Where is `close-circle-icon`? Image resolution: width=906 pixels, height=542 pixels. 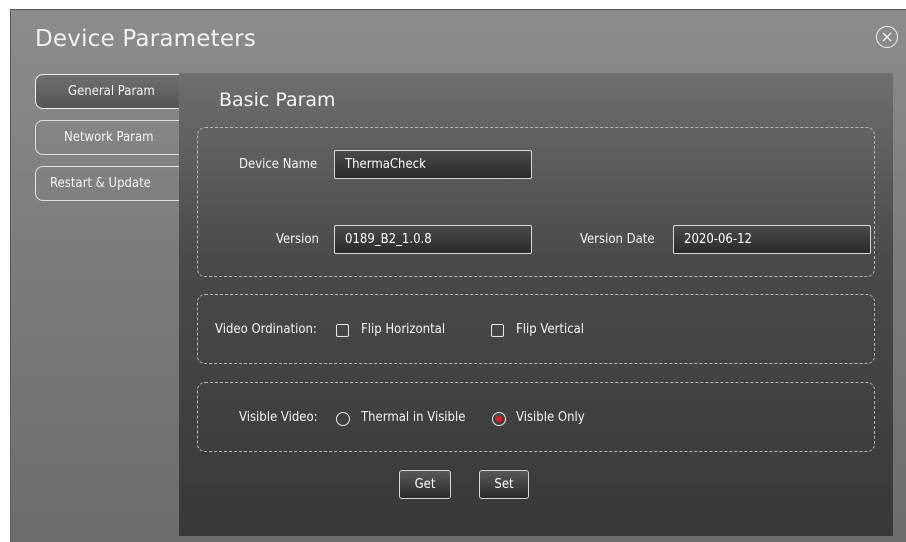
close-circle-icon is located at coordinates (887, 37).